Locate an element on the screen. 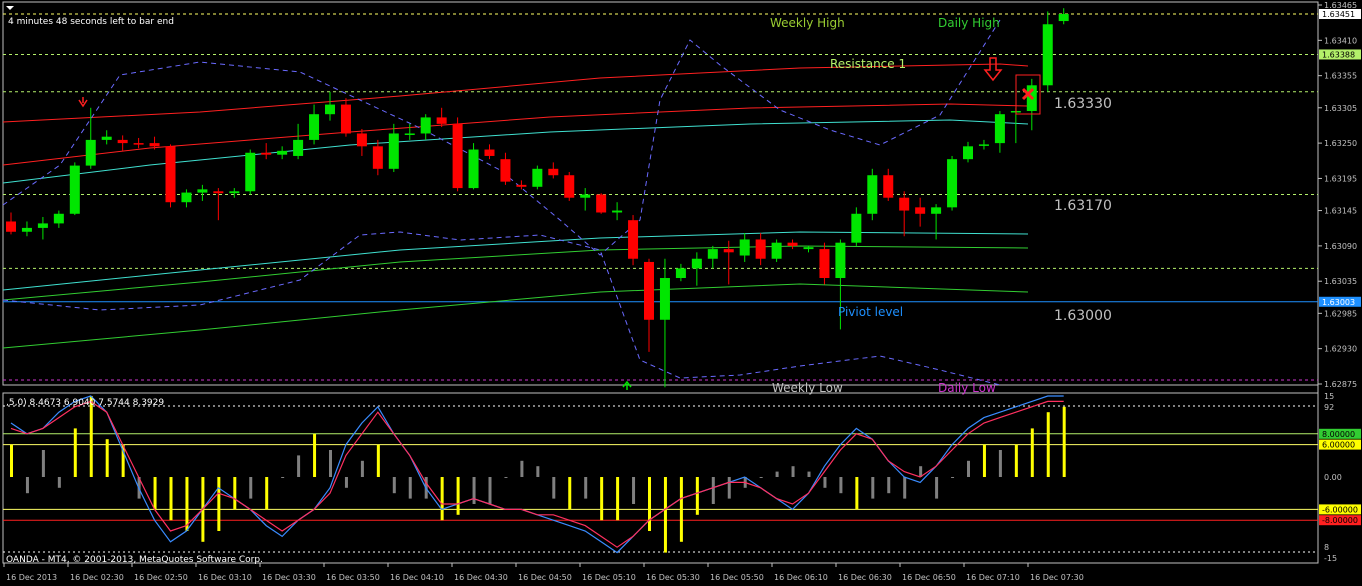 This screenshot has height=586, width=1362. time-tick-label: 16 Dec 04:30 is located at coordinates (481, 577).